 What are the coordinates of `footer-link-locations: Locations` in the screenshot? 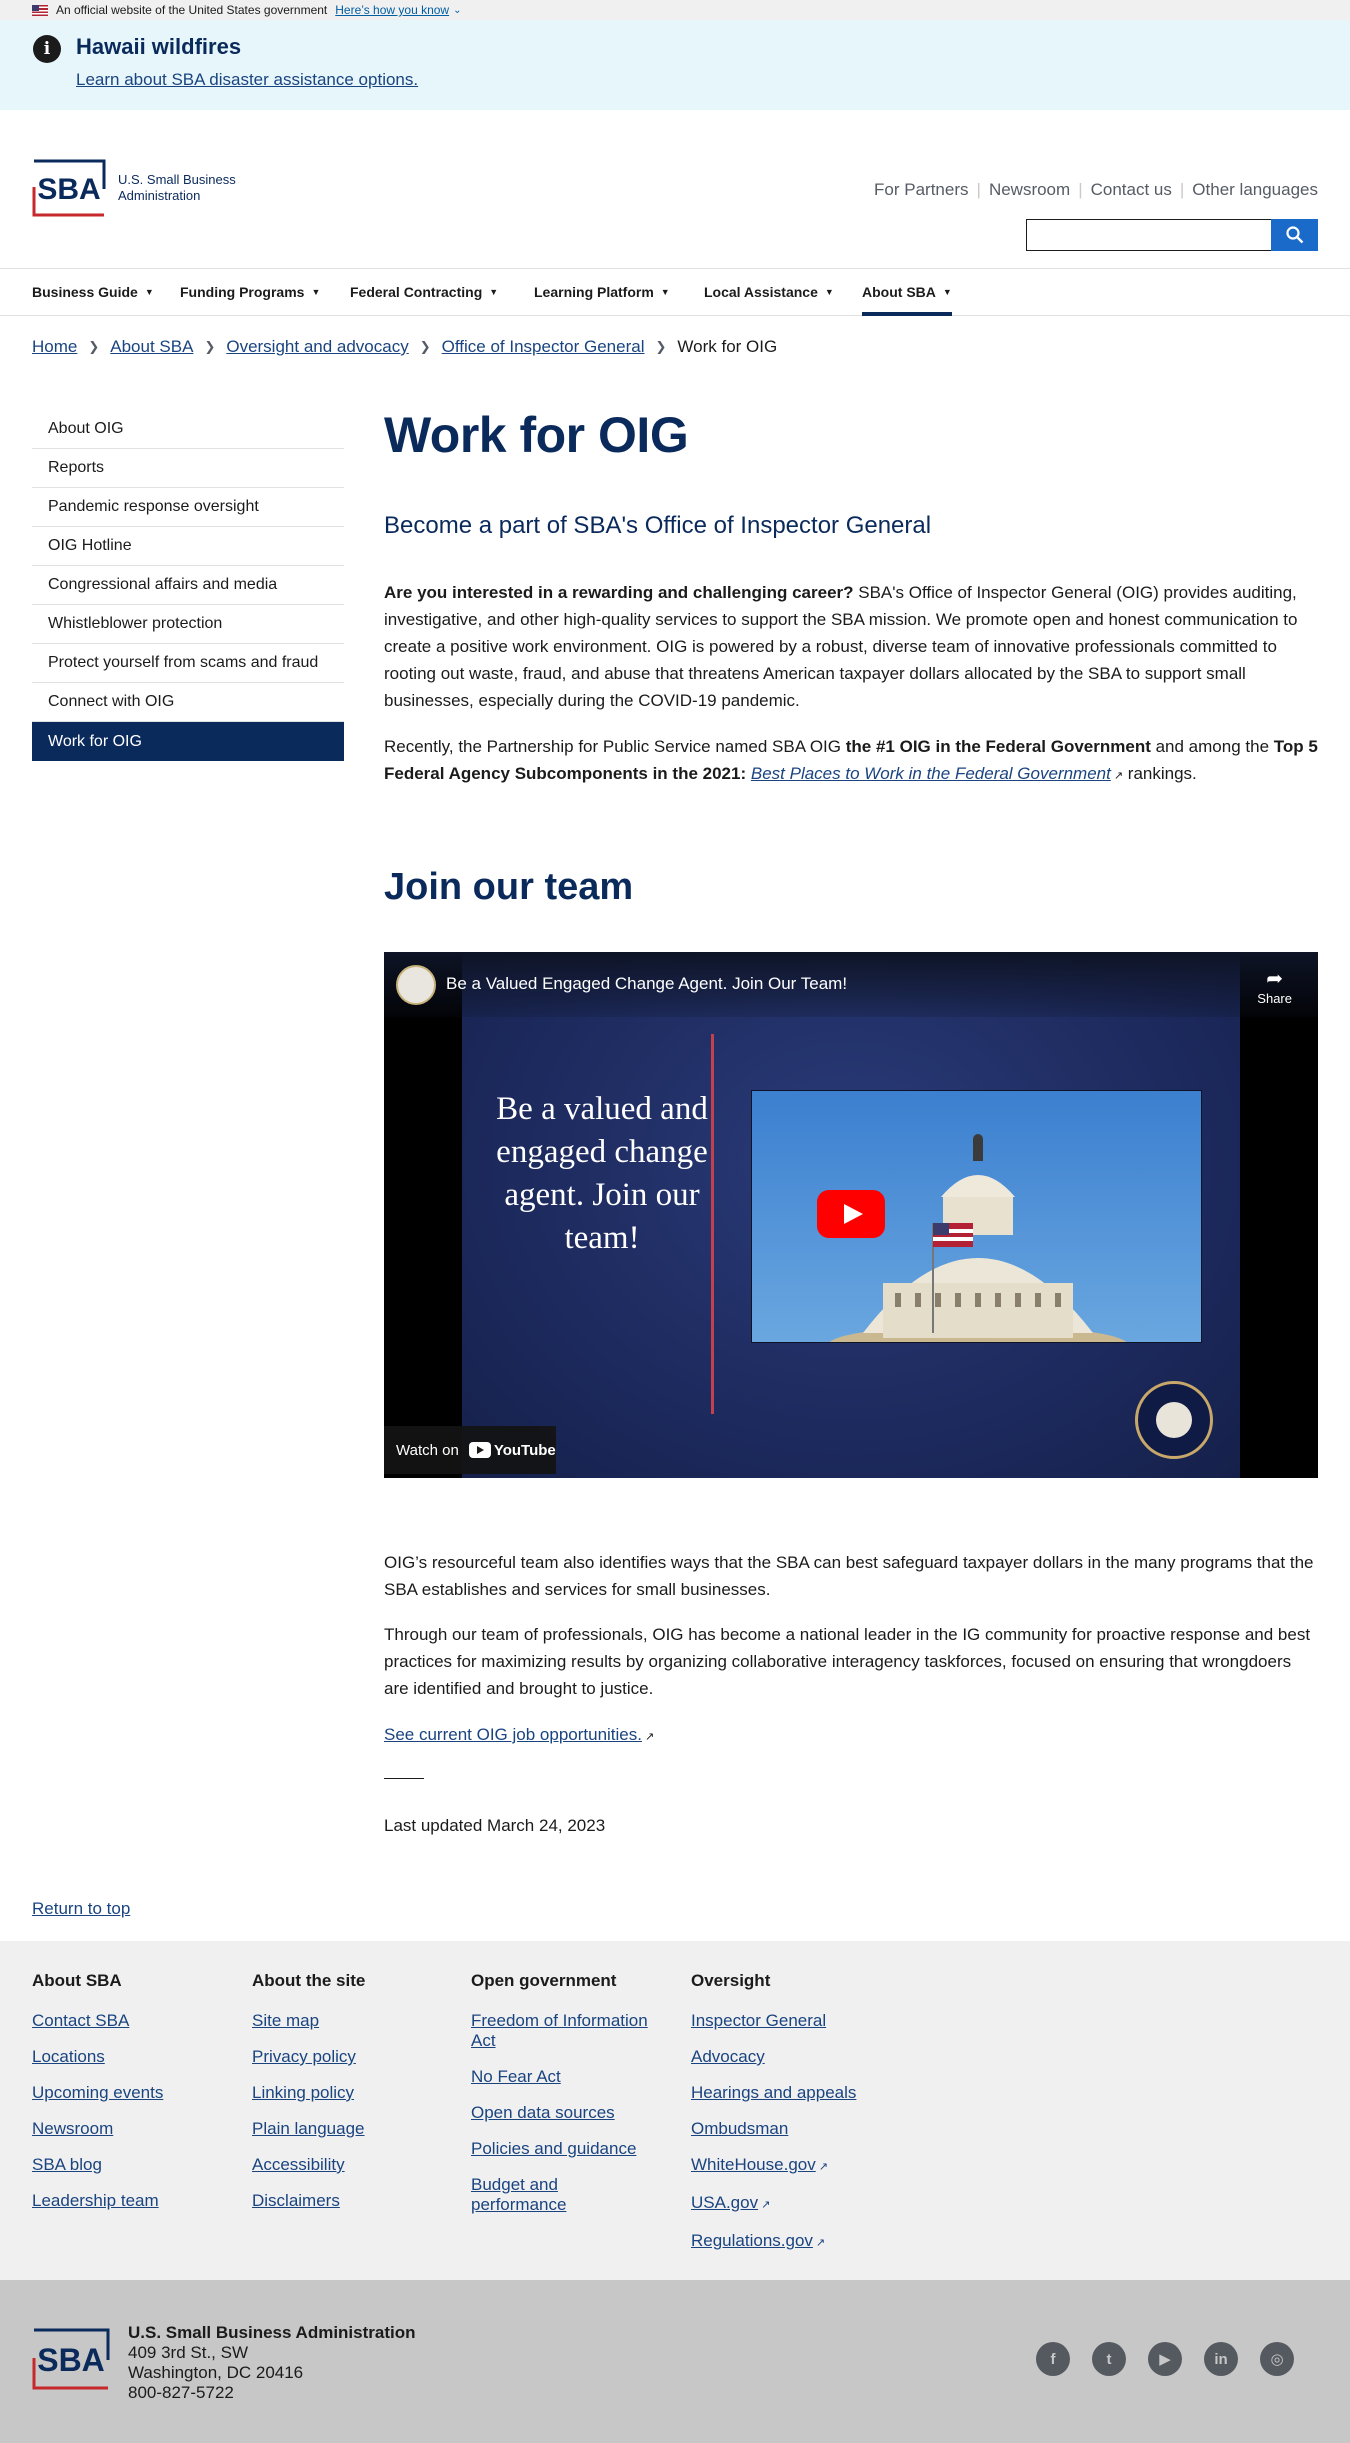 It's located at (68, 2056).